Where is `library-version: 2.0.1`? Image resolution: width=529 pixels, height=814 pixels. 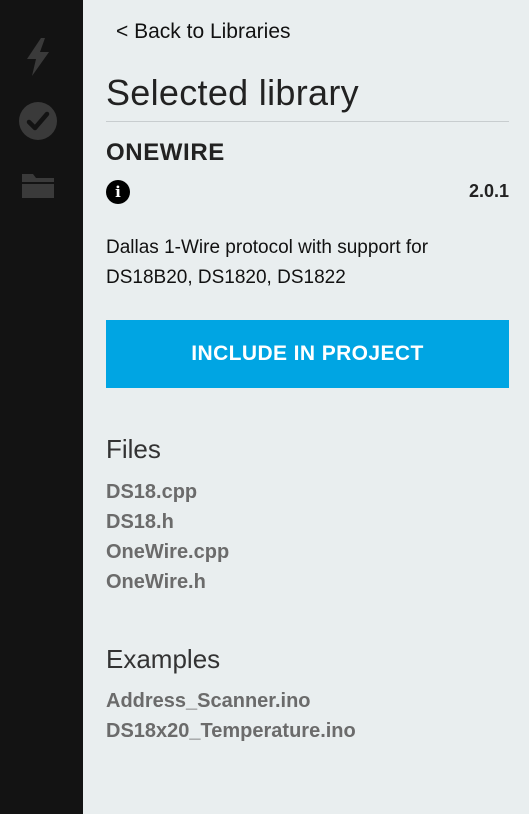
library-version: 2.0.1 is located at coordinates (488, 191).